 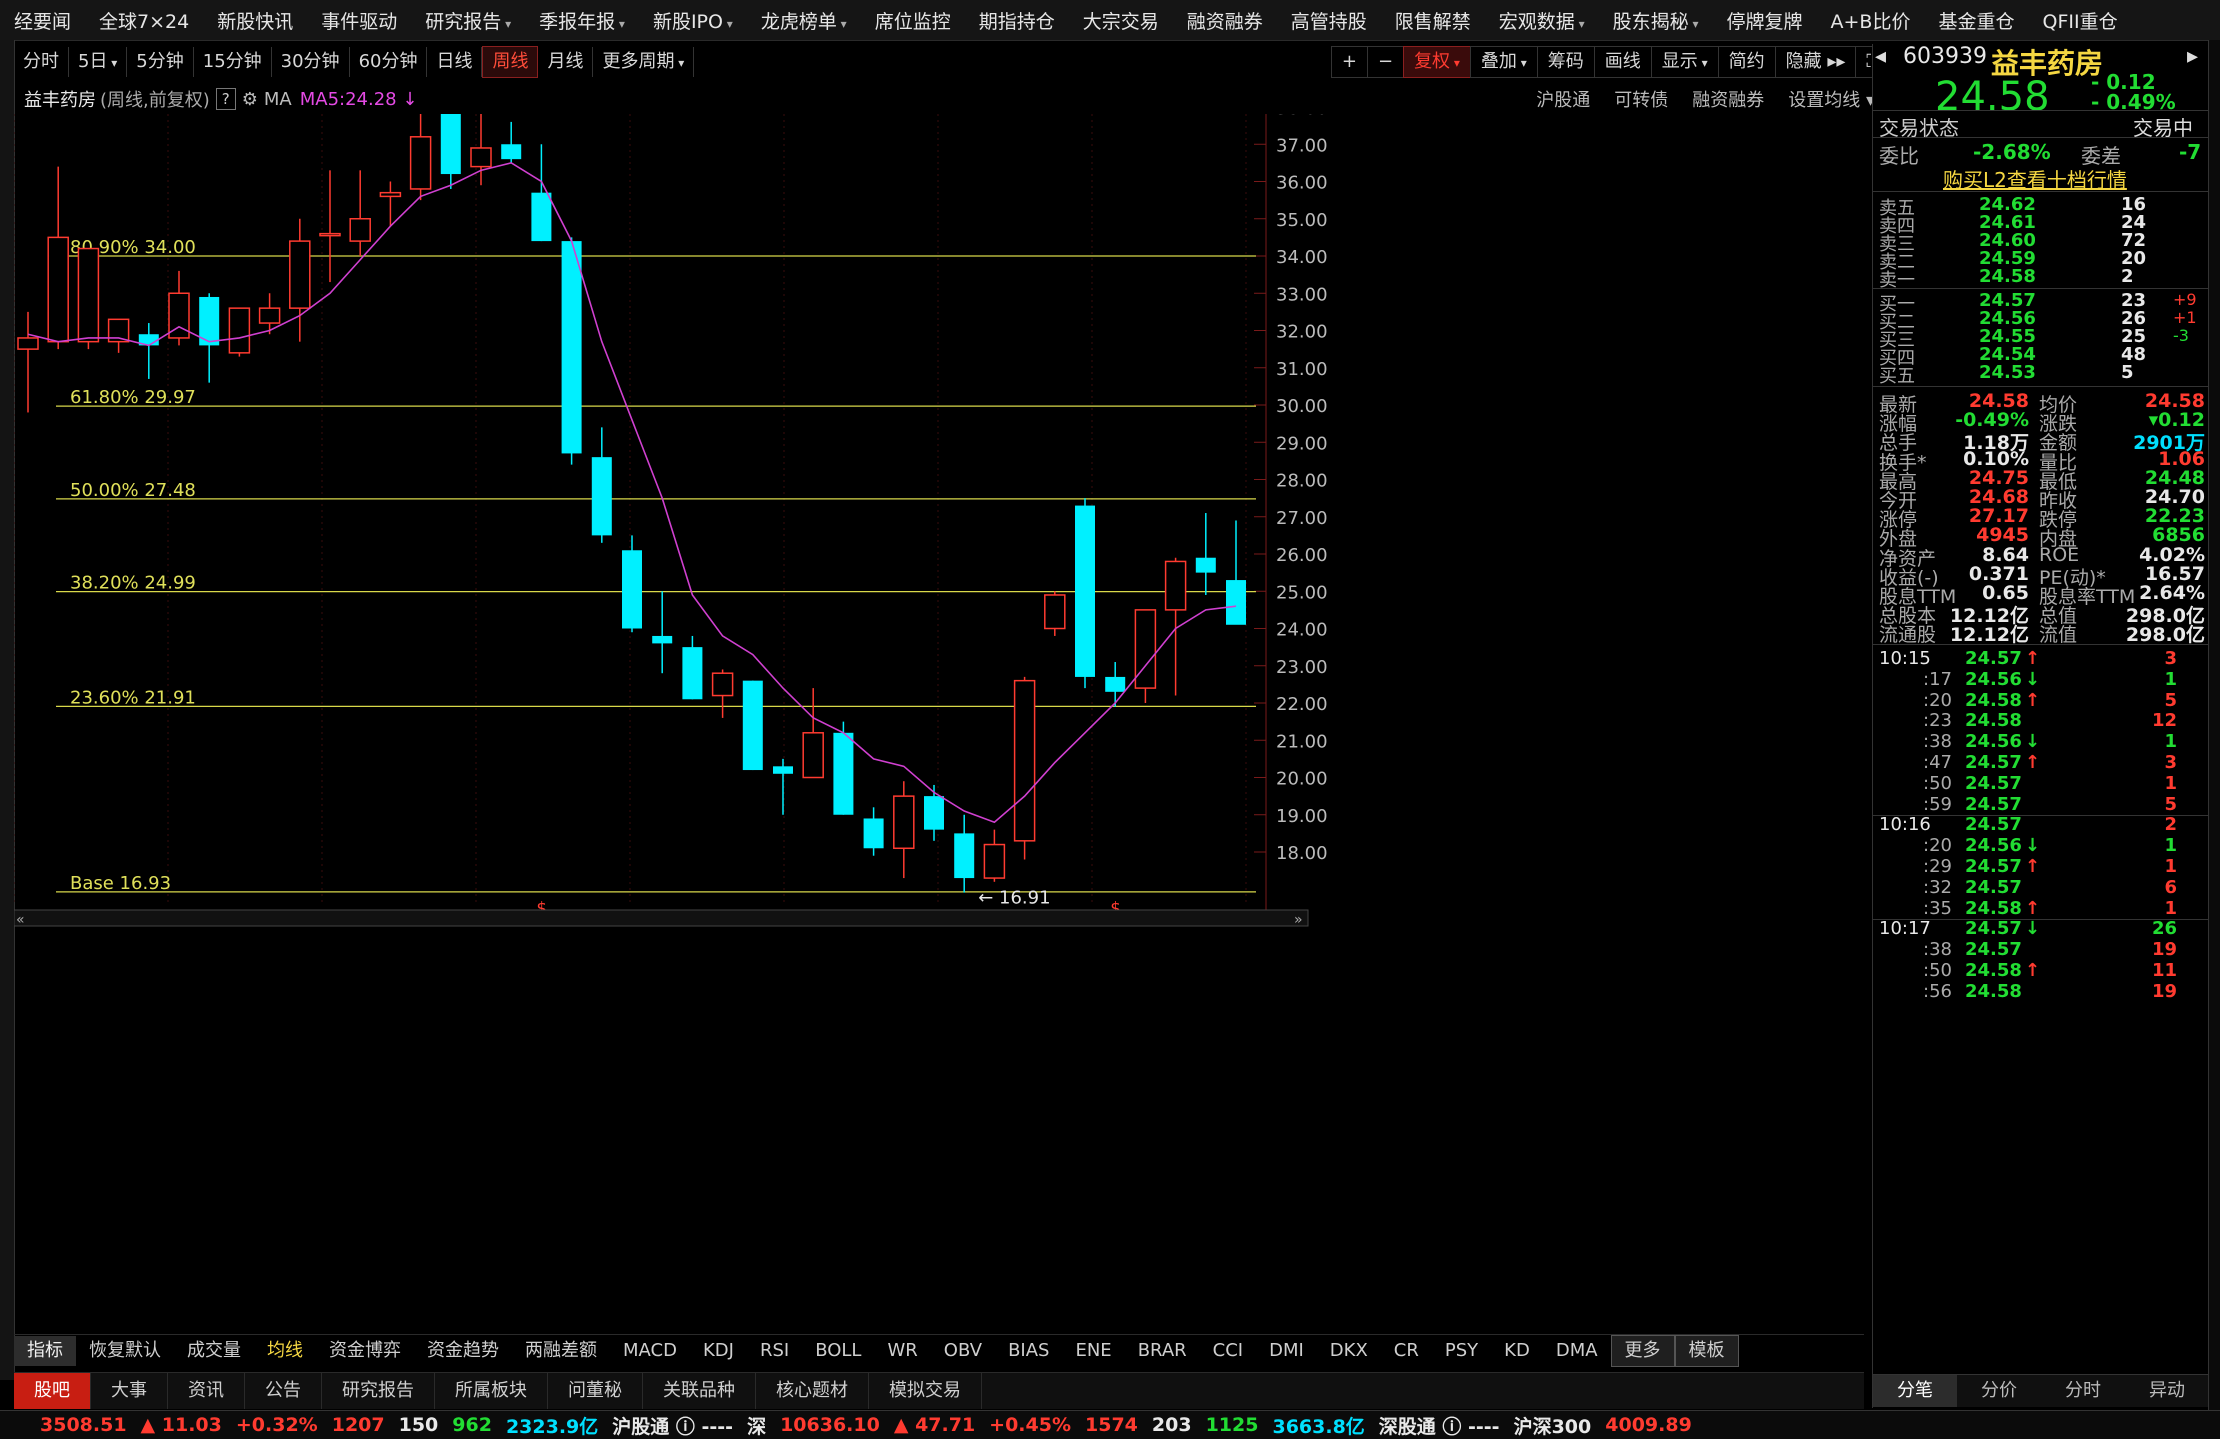 I want to click on indicator-tab: BOLL, so click(x=838, y=1351).